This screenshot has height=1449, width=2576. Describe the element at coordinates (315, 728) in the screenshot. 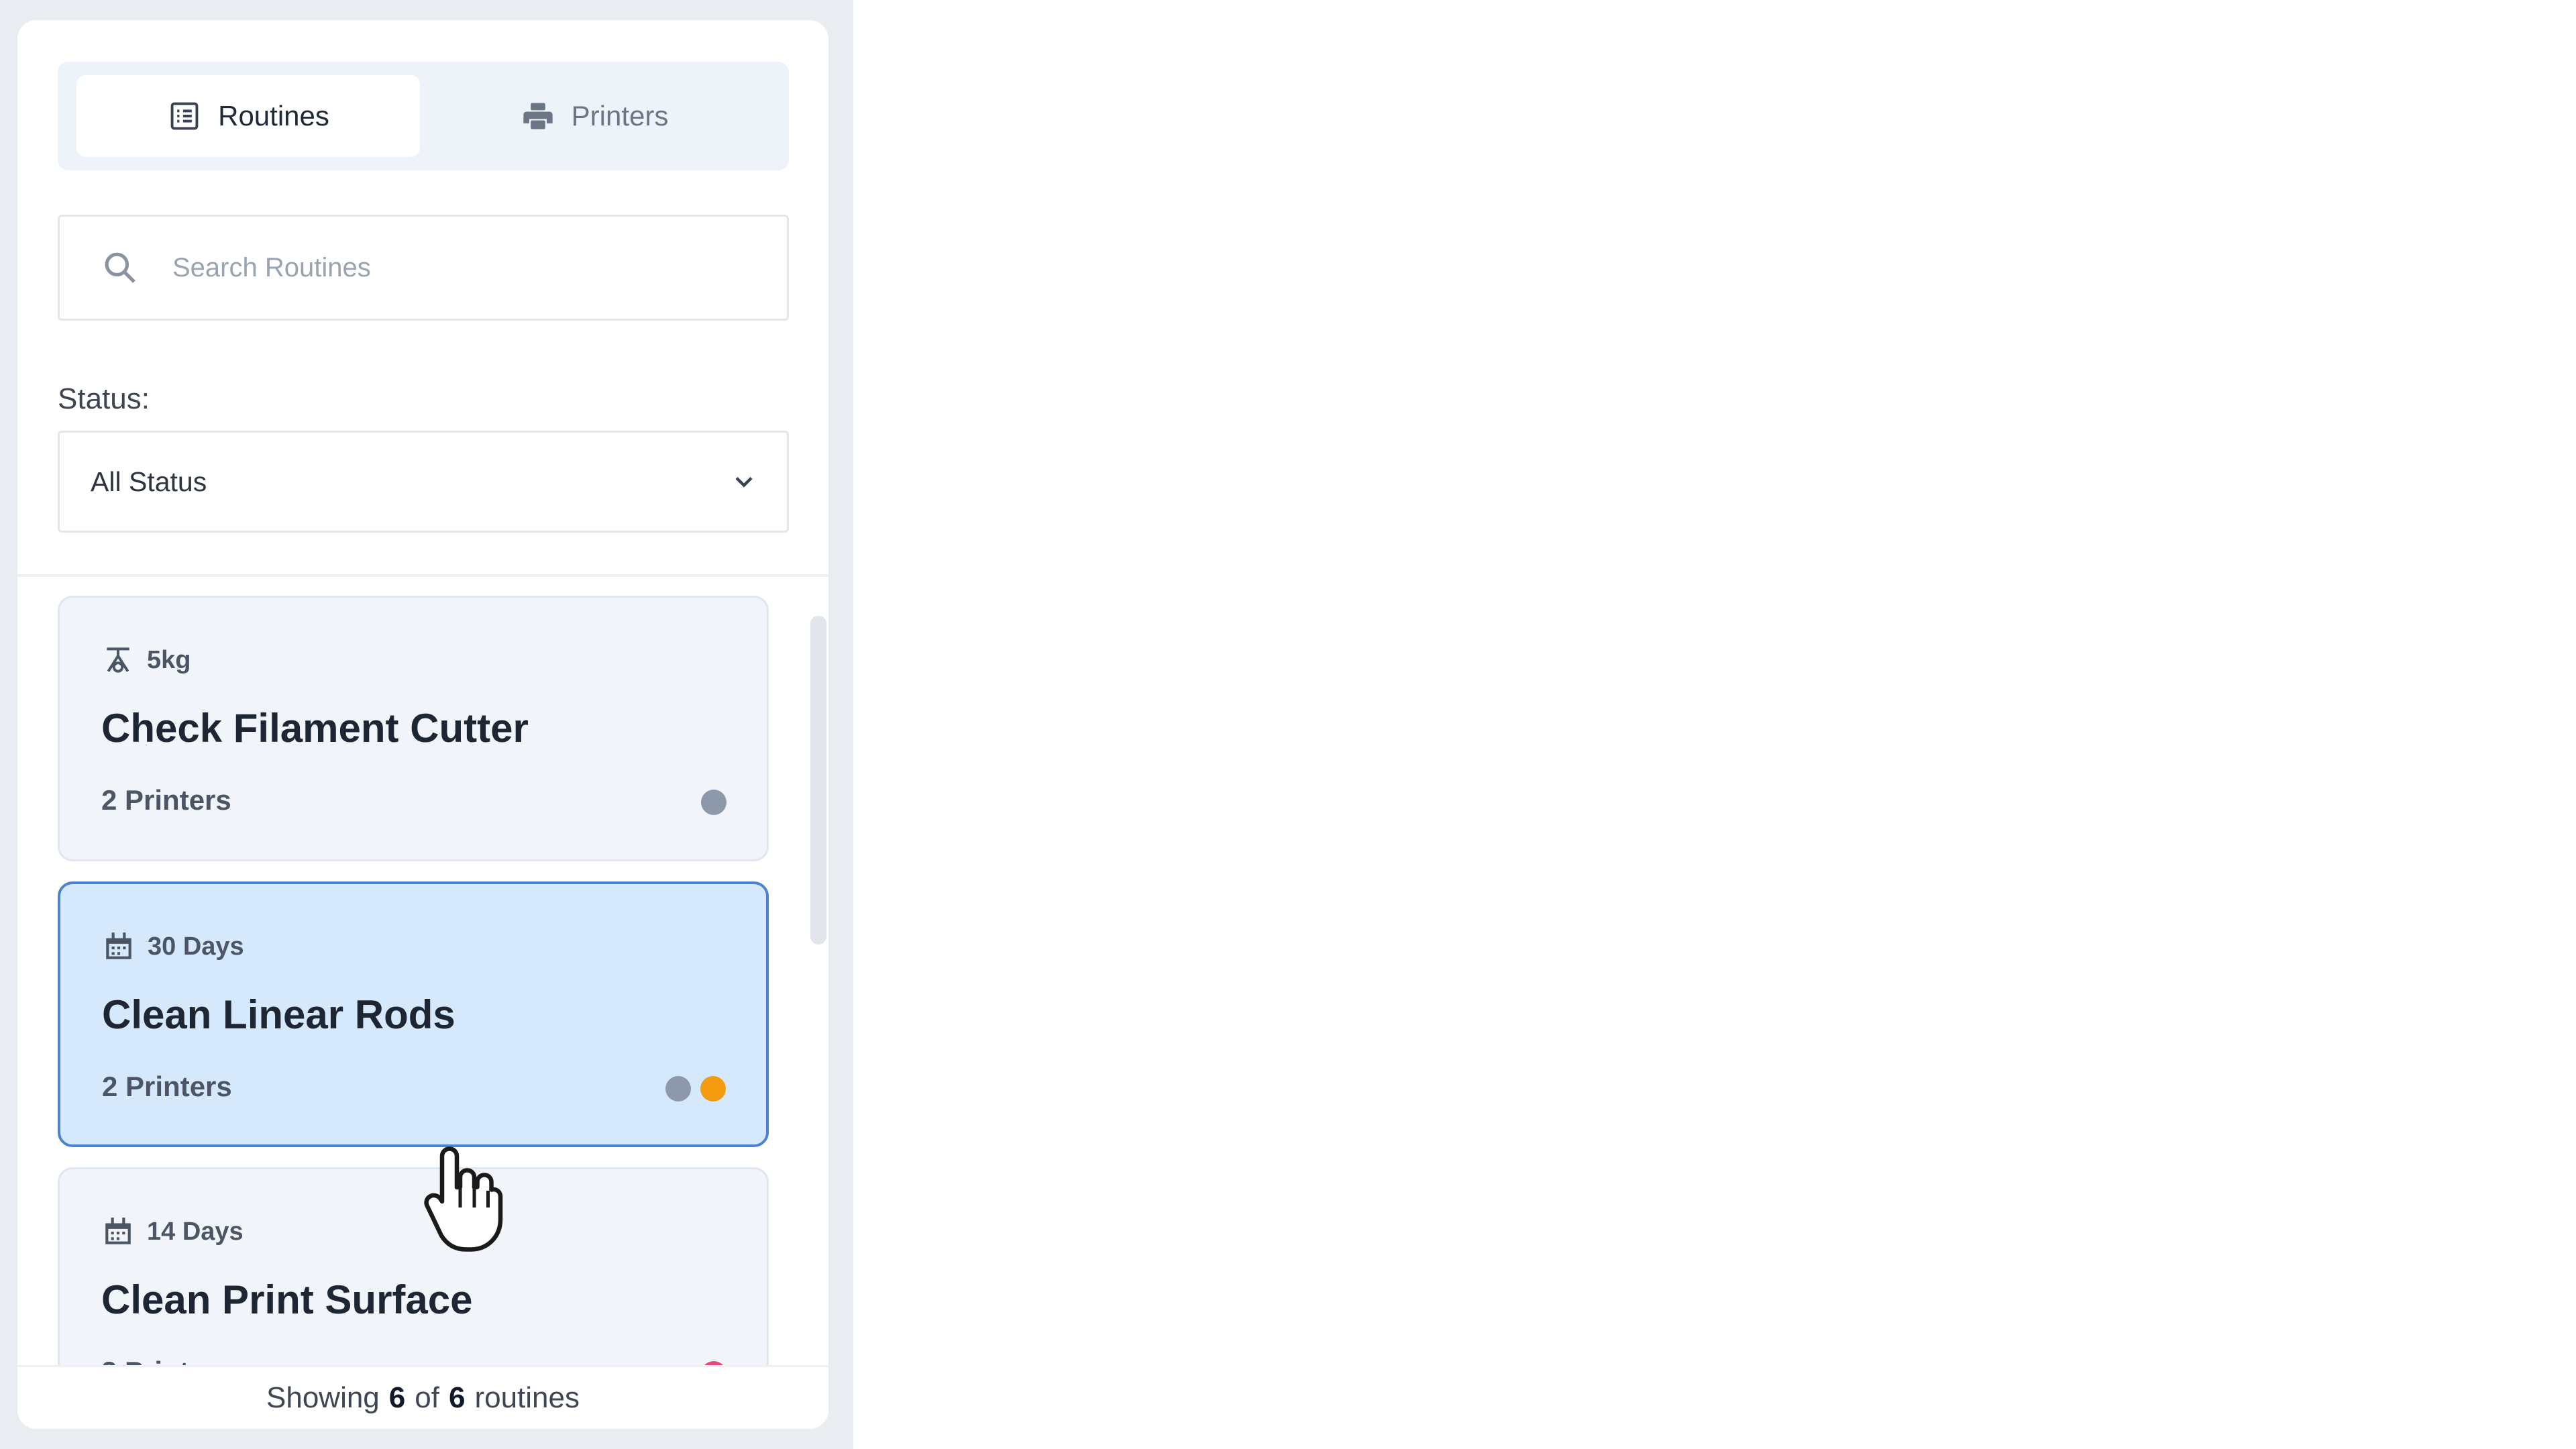

I see `routine-title: Check Filament Cutter` at that location.